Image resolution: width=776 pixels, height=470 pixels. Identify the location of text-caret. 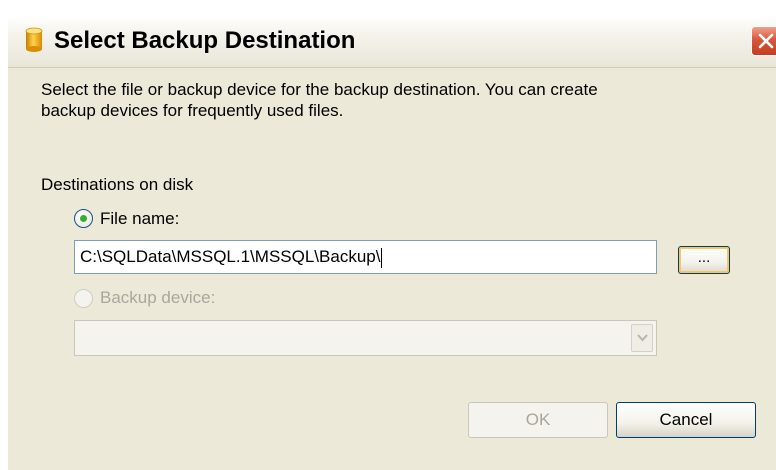
(382, 257).